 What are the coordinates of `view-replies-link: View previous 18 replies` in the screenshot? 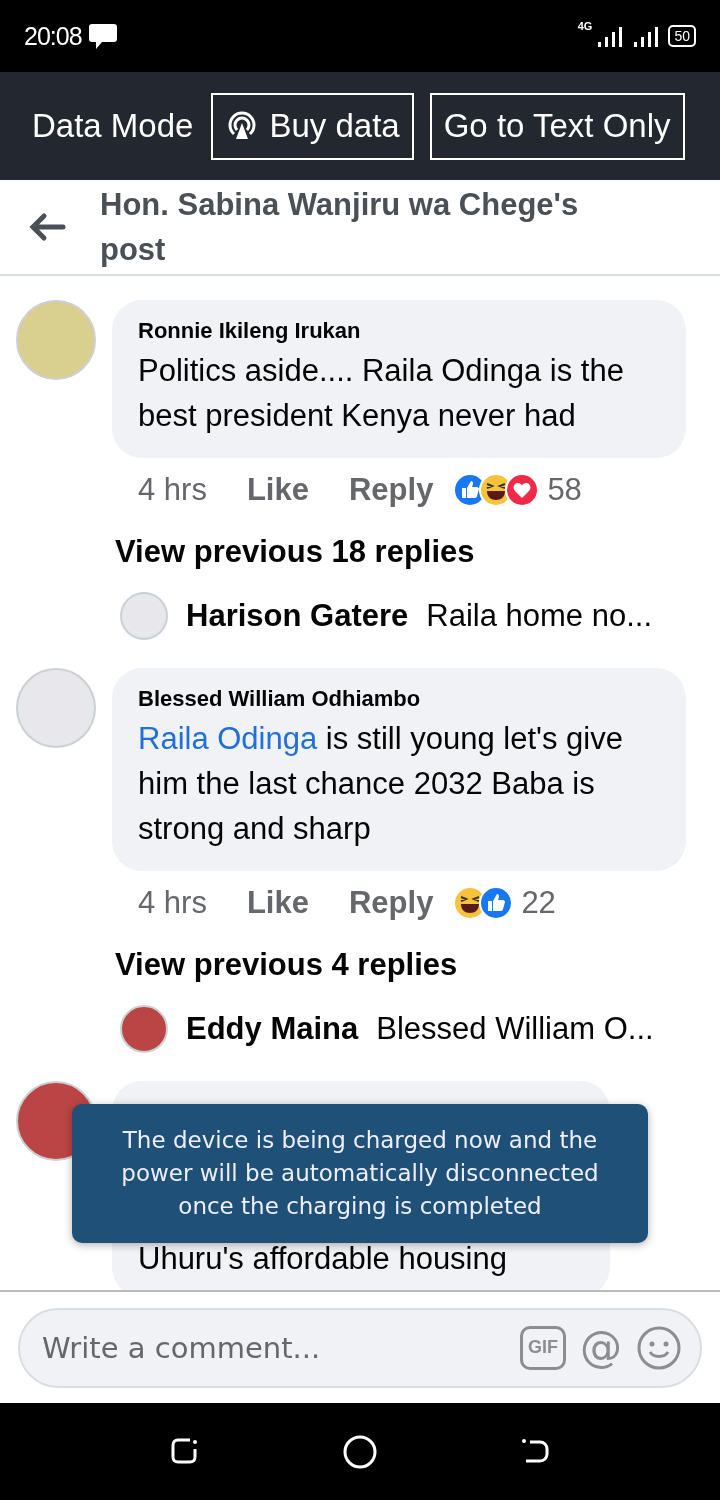 It's located at (295, 552).